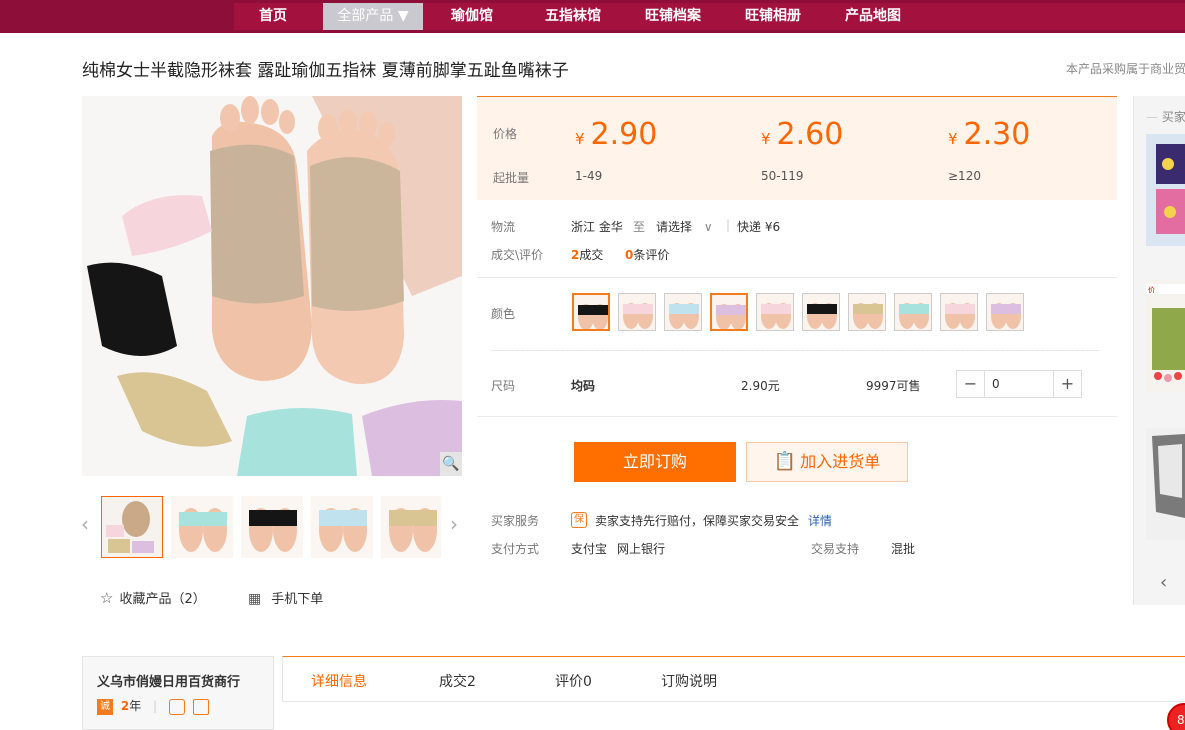 The image size is (1185, 730). Describe the element at coordinates (647, 254) in the screenshot. I see `review-count: 0条评价` at that location.